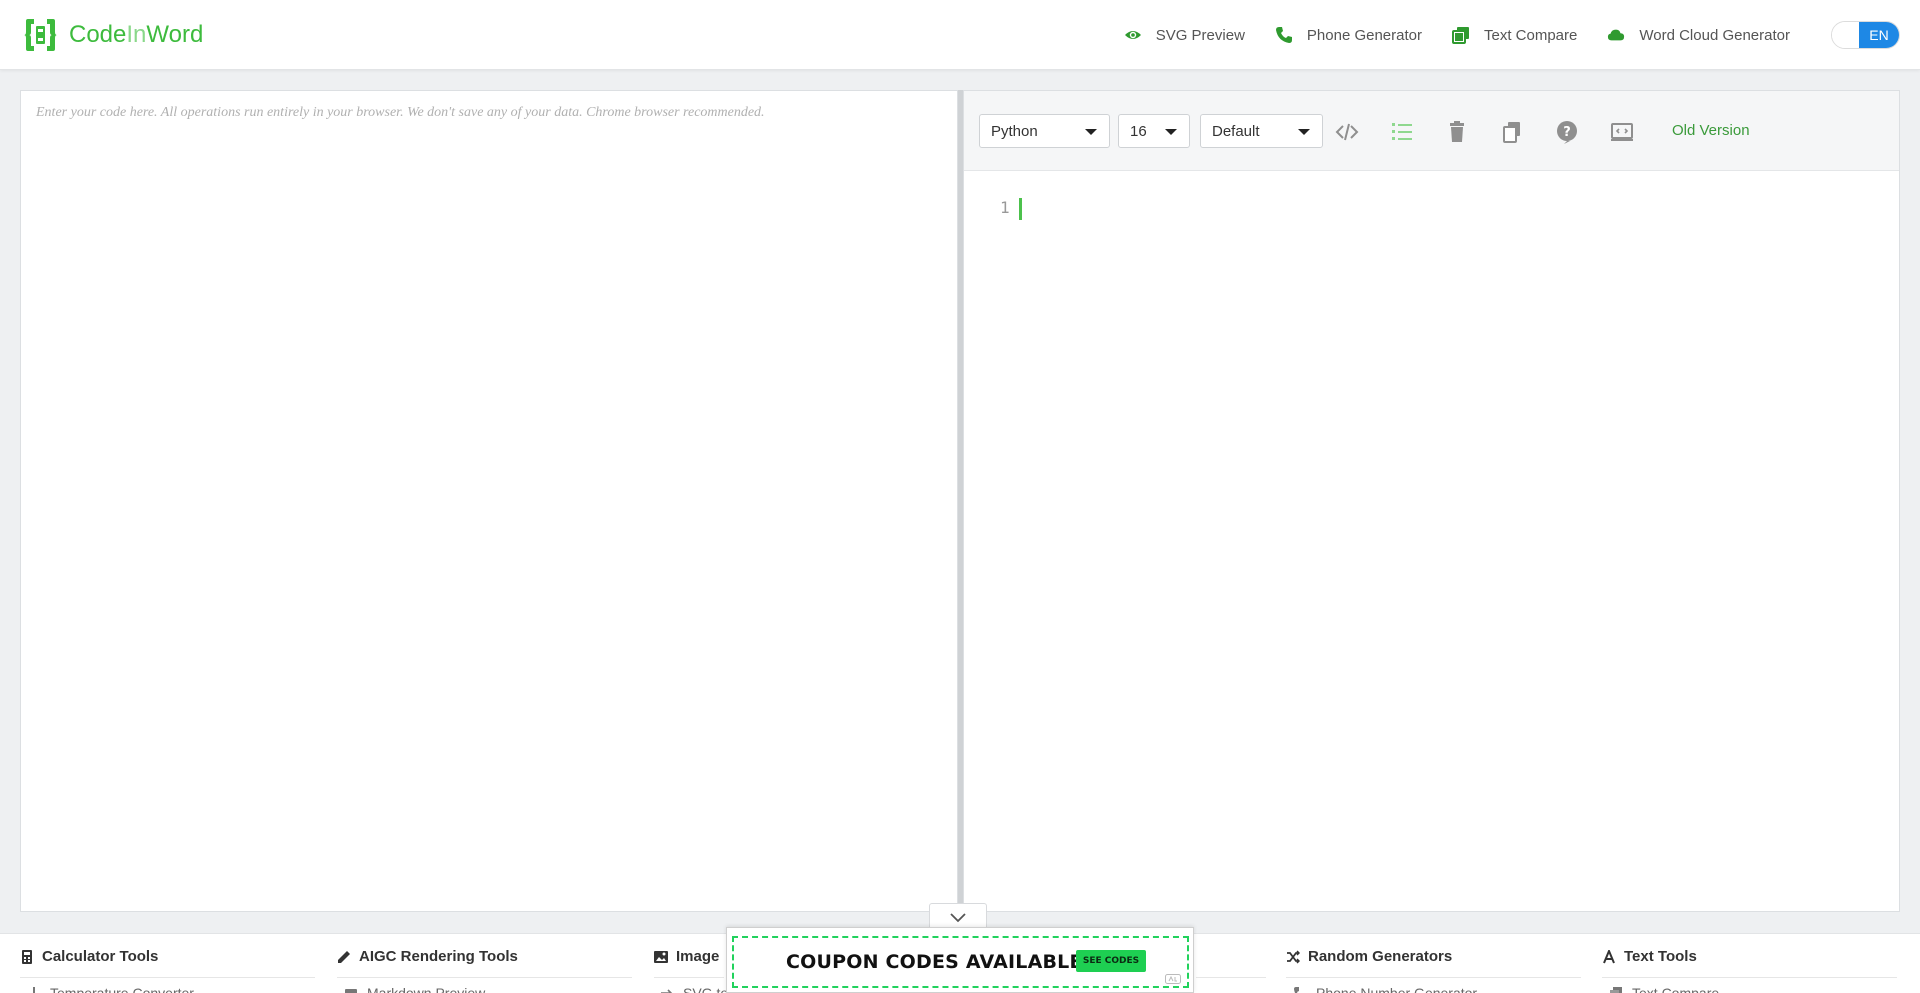 The height and width of the screenshot is (993, 1920). I want to click on shuffle-icon, so click(1293, 957).